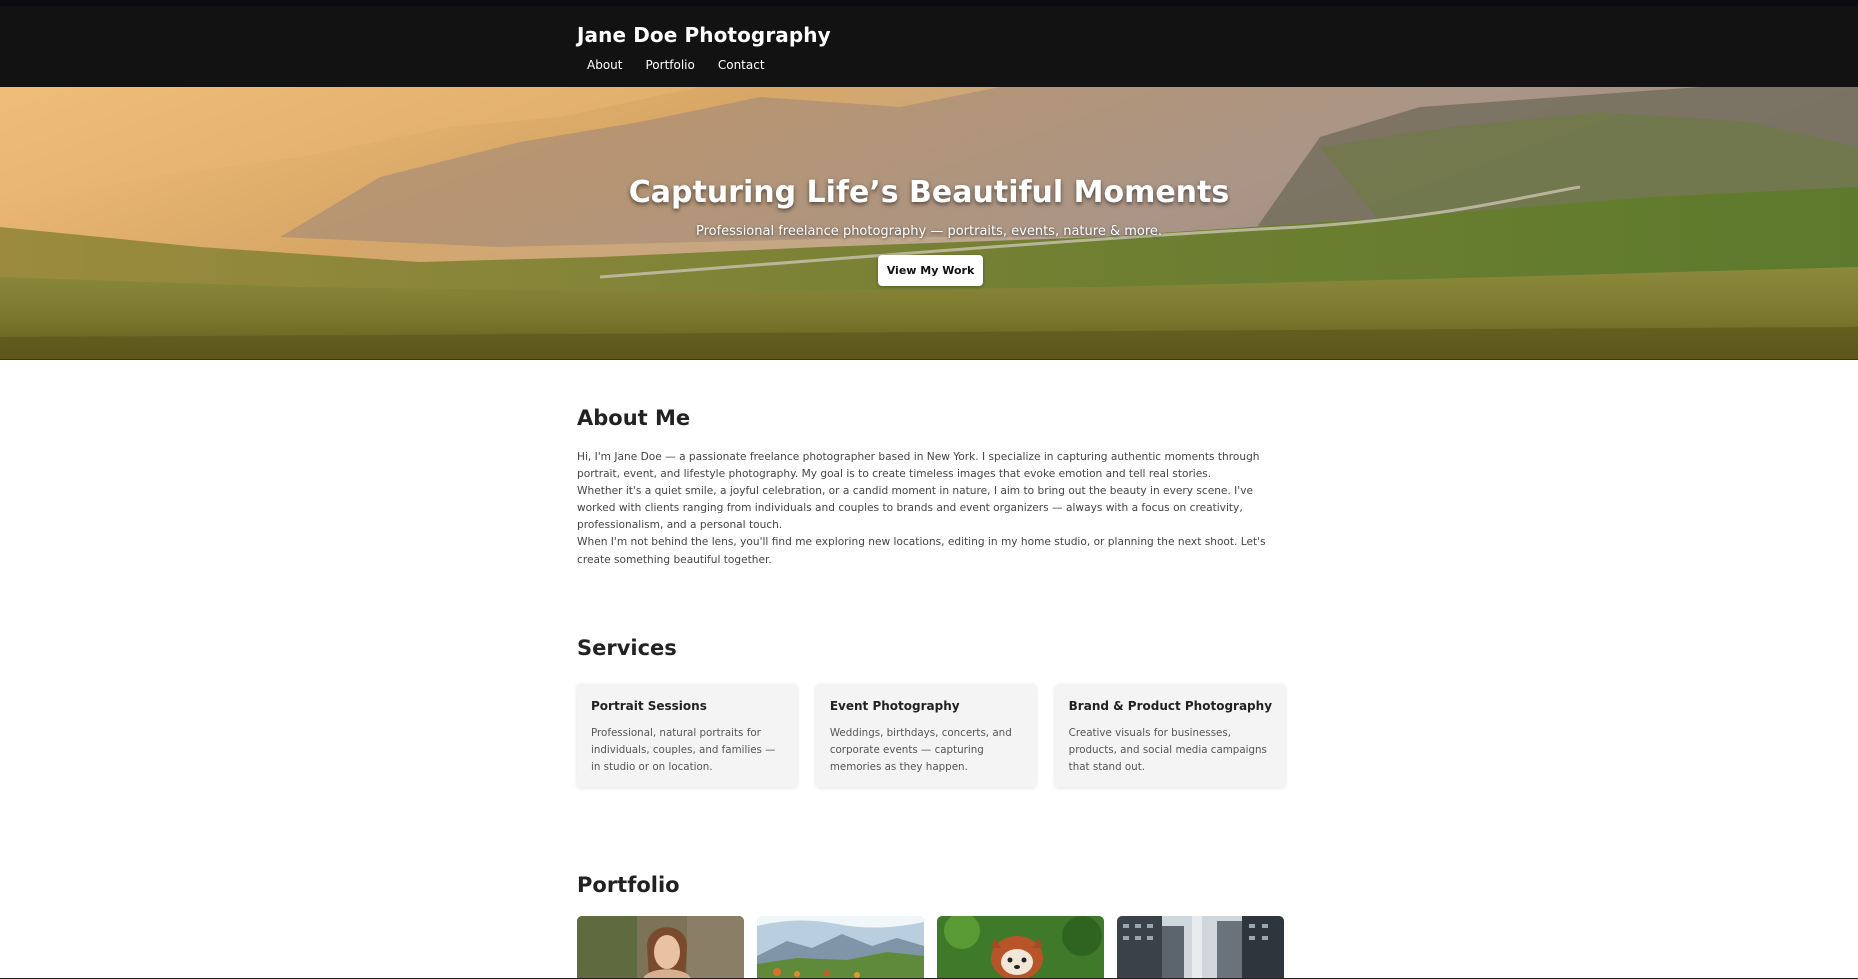  Describe the element at coordinates (741, 65) in the screenshot. I see `nav-link-contact: Contact` at that location.